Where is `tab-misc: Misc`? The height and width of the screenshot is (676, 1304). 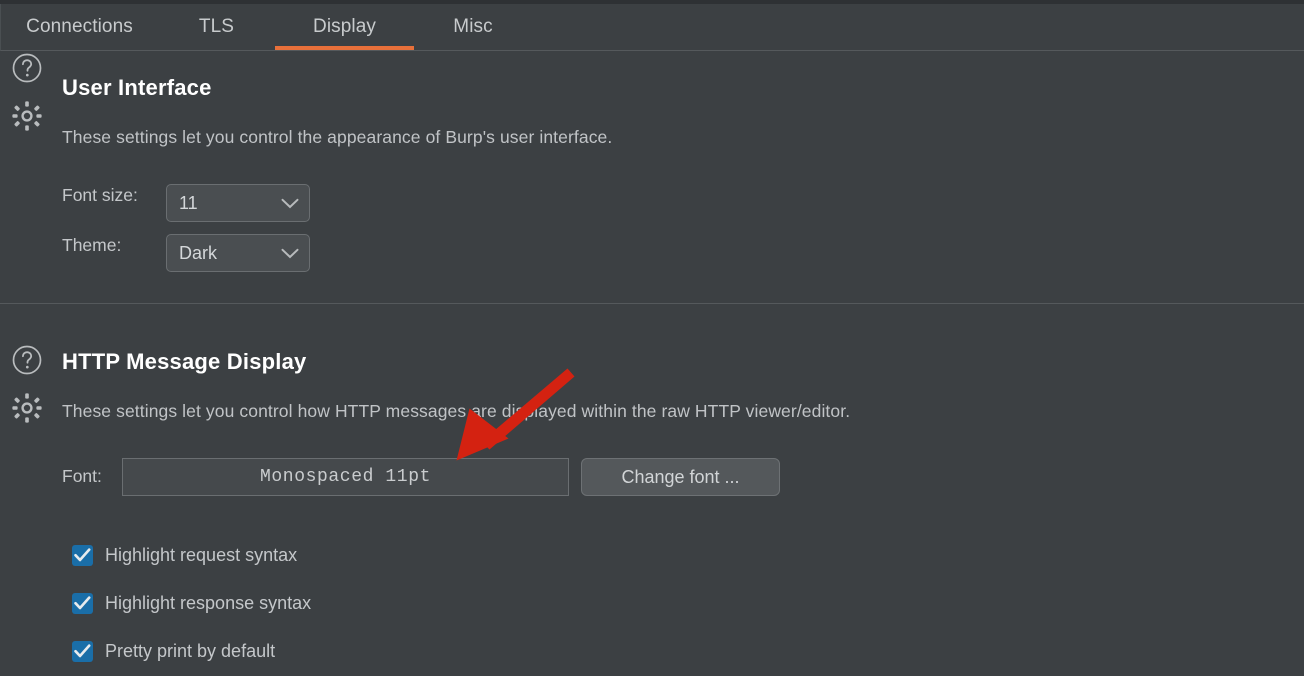
tab-misc: Misc is located at coordinates (473, 27).